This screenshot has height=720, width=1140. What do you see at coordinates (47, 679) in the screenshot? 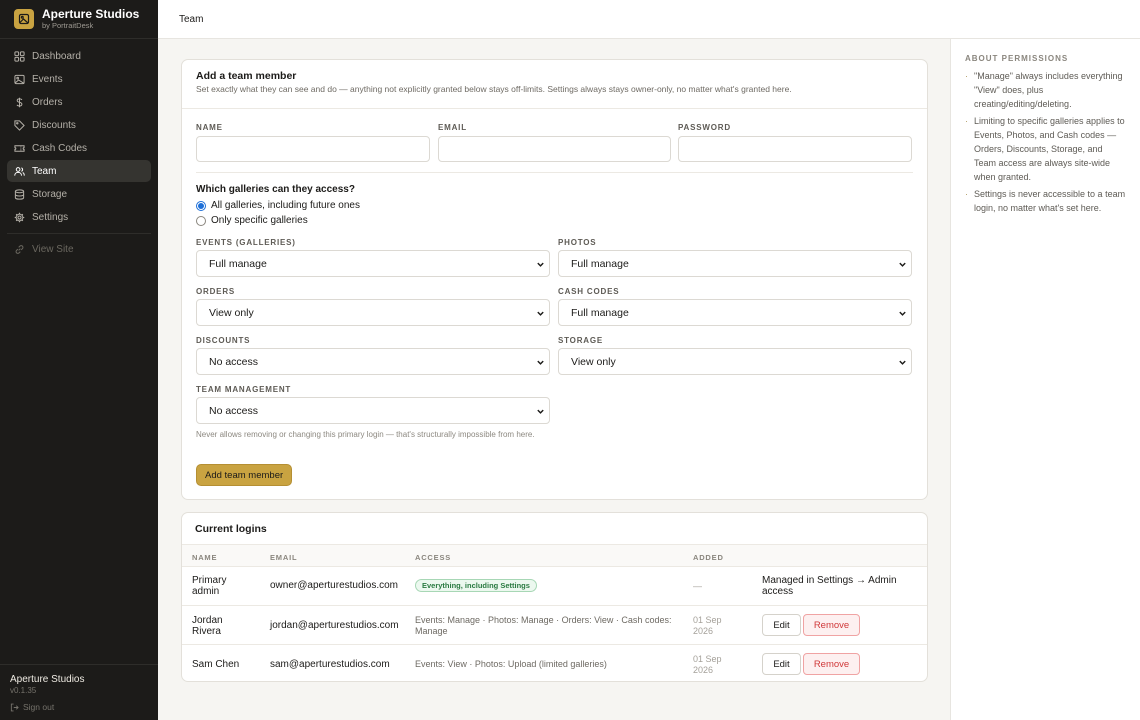
I see `footer-studio-name: Aperture Studios` at bounding box center [47, 679].